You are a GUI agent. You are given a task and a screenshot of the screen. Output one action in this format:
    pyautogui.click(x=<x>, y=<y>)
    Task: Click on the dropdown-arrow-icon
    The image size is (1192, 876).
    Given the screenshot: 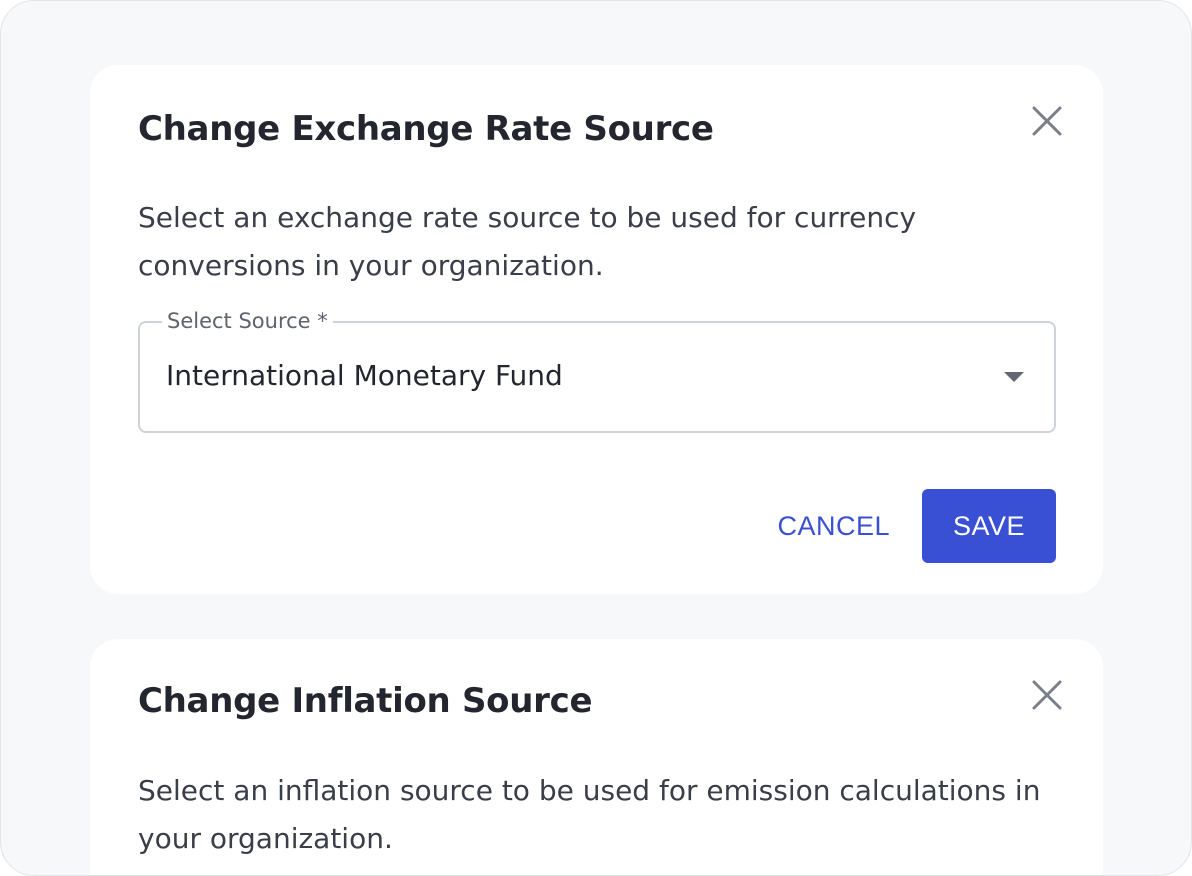 What is the action you would take?
    pyautogui.click(x=1014, y=377)
    